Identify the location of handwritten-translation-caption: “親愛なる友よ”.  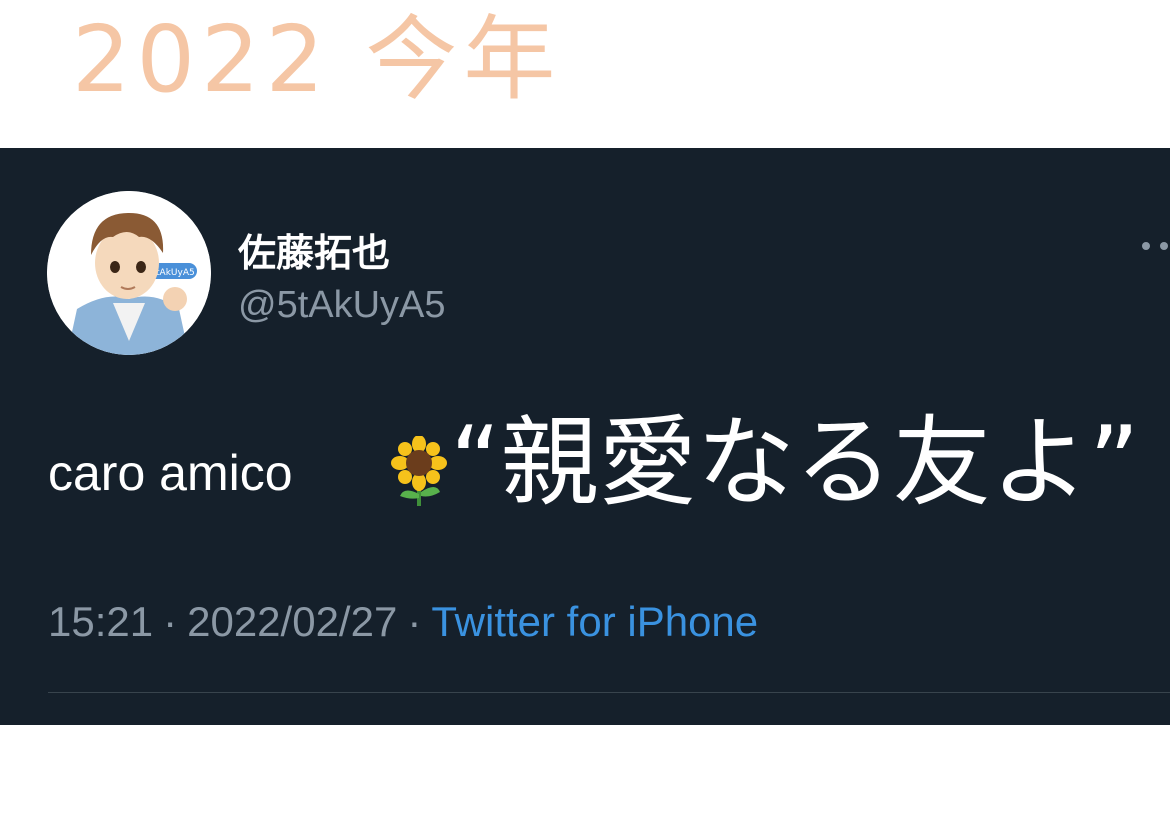
(795, 463).